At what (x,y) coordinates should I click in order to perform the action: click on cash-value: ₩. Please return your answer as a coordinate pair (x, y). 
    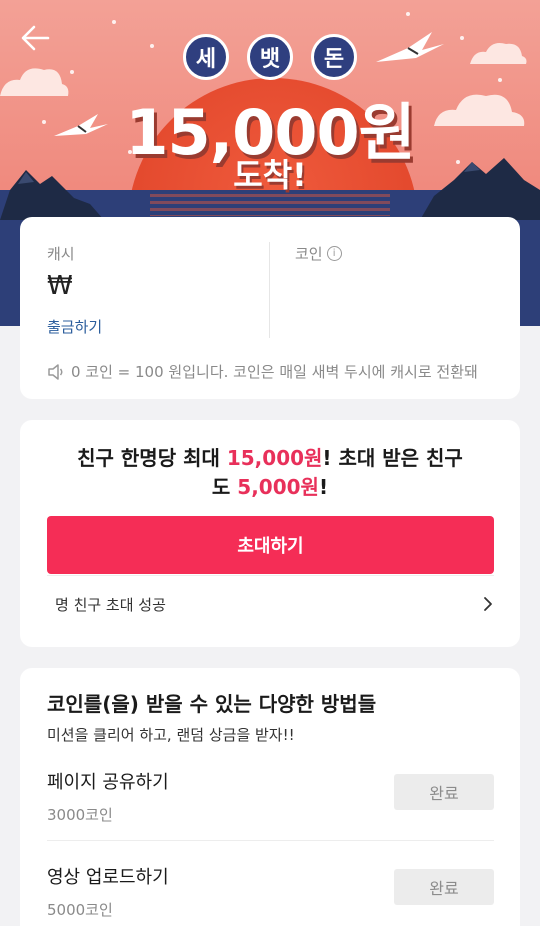
    Looking at the image, I should click on (60, 286).